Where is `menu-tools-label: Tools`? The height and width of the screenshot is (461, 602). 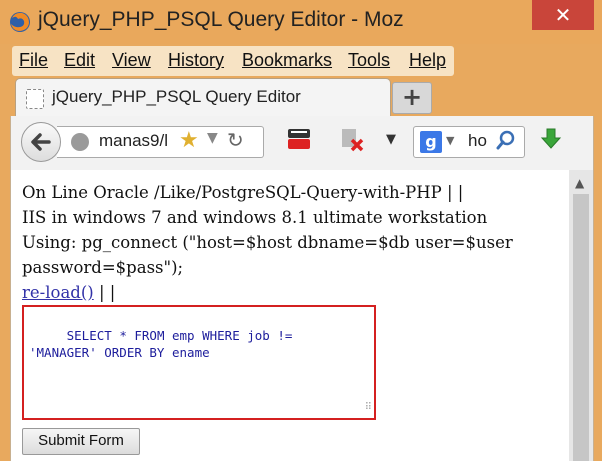 menu-tools-label: Tools is located at coordinates (369, 60).